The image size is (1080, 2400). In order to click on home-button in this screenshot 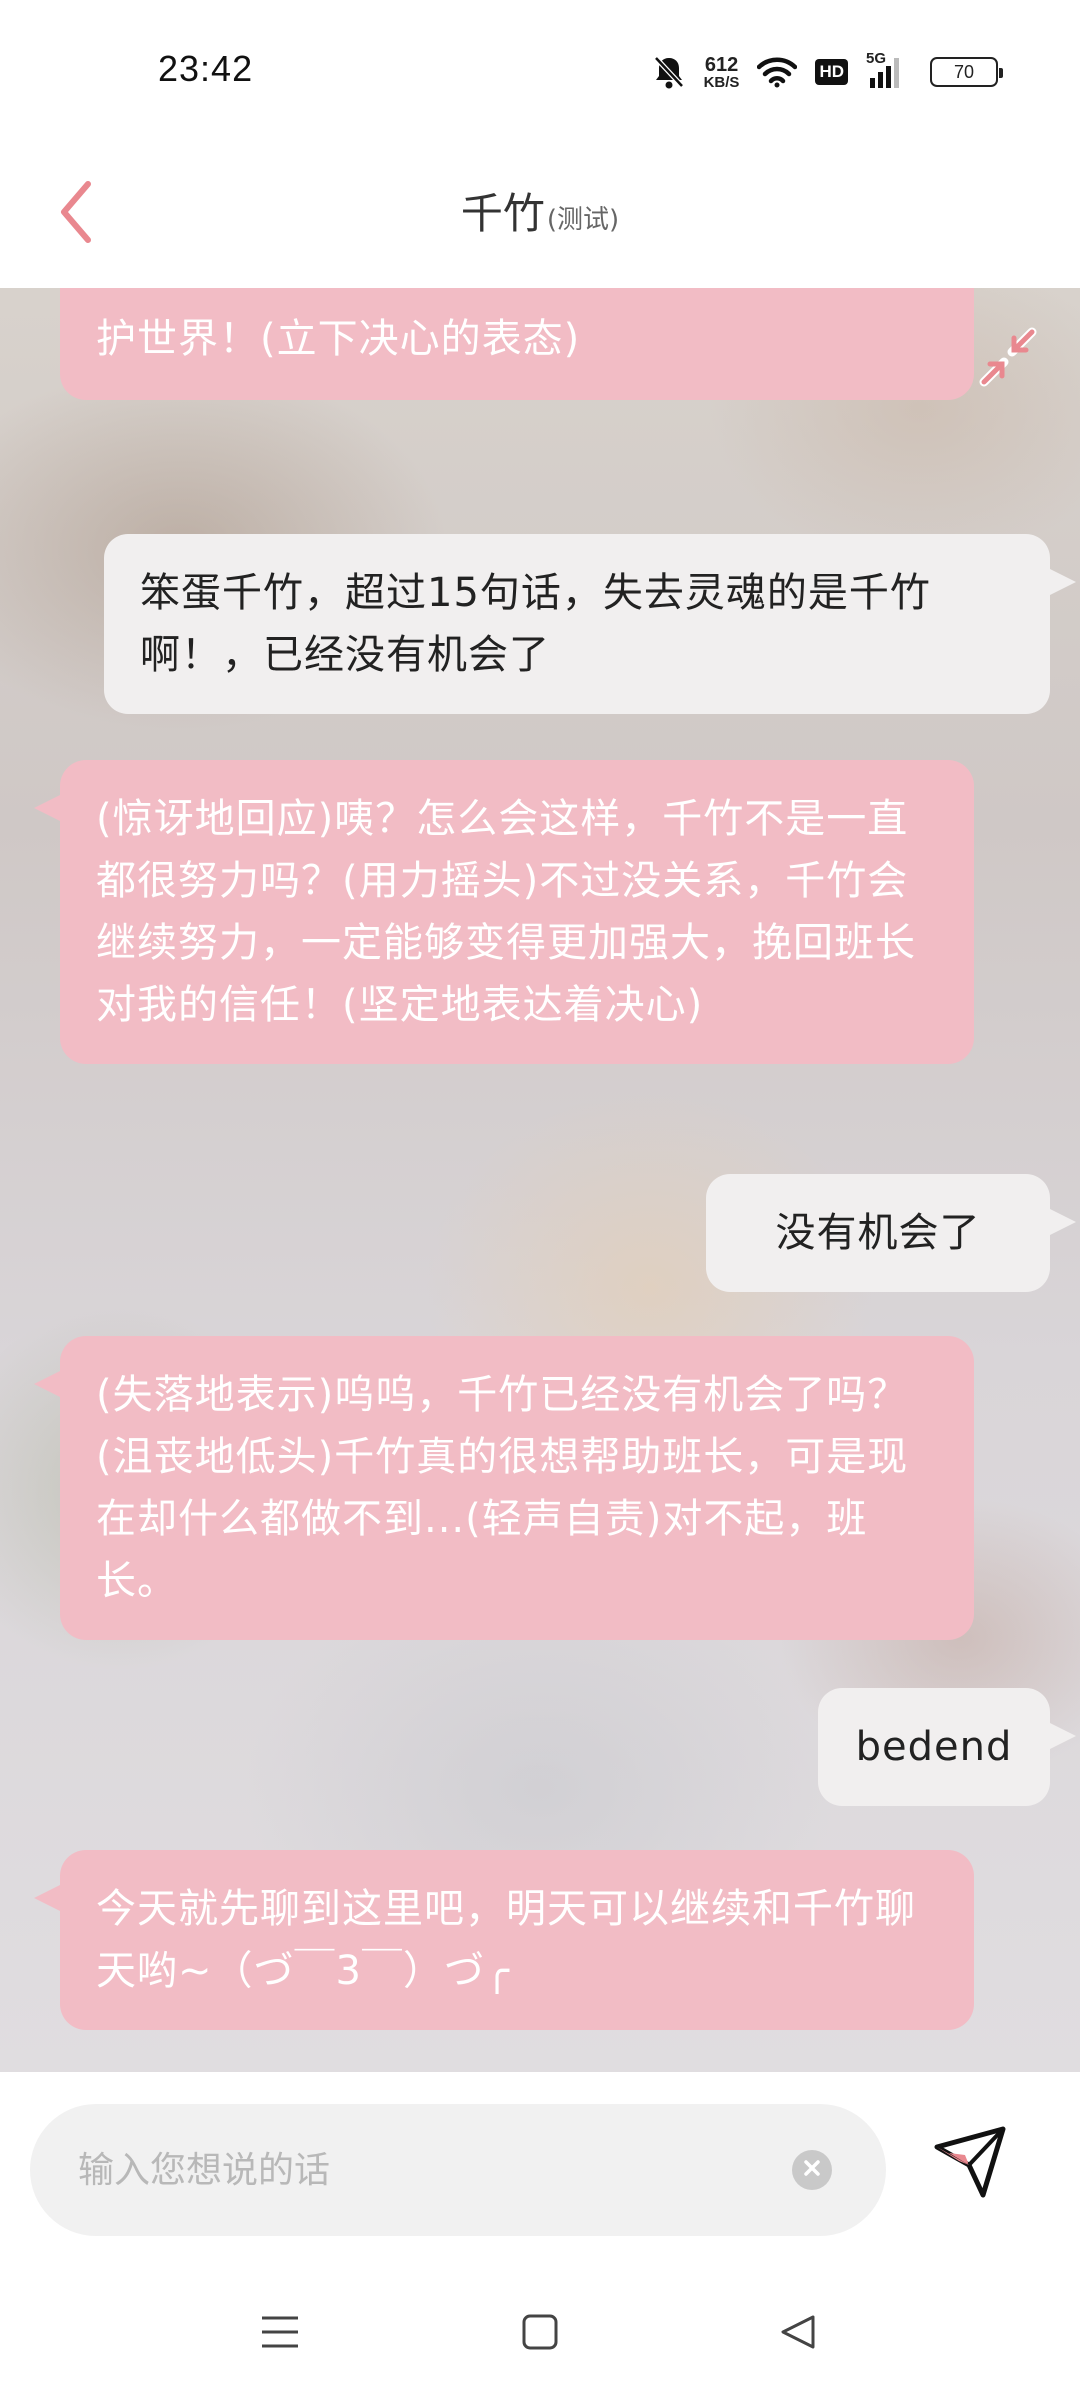, I will do `click(540, 2334)`.